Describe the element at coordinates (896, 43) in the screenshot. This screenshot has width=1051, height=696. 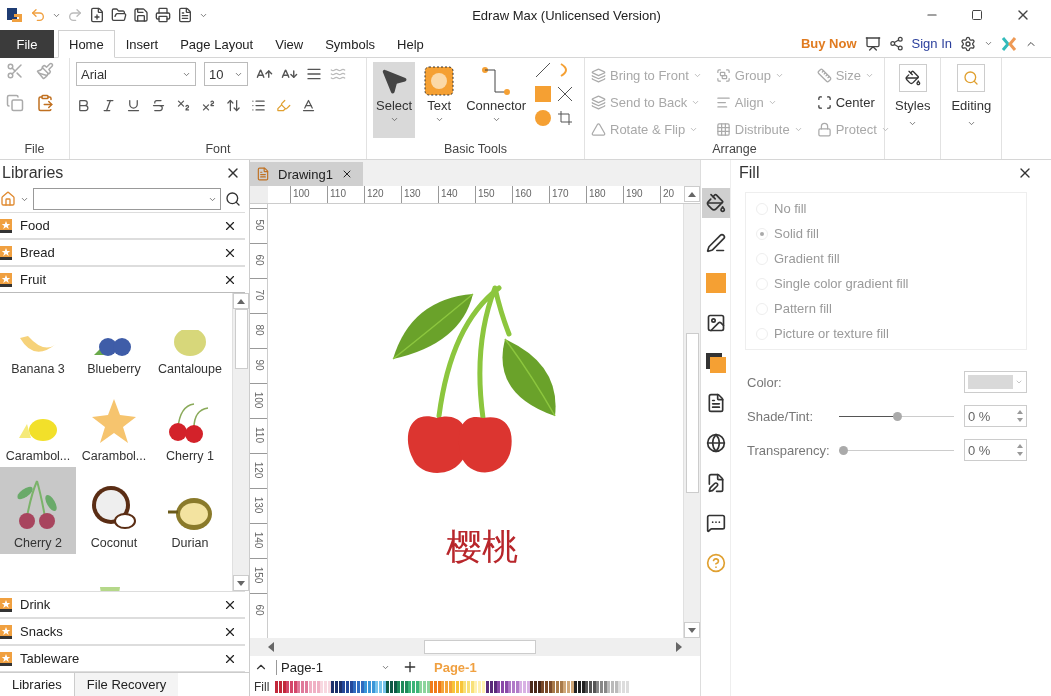
I see `share-icon` at that location.